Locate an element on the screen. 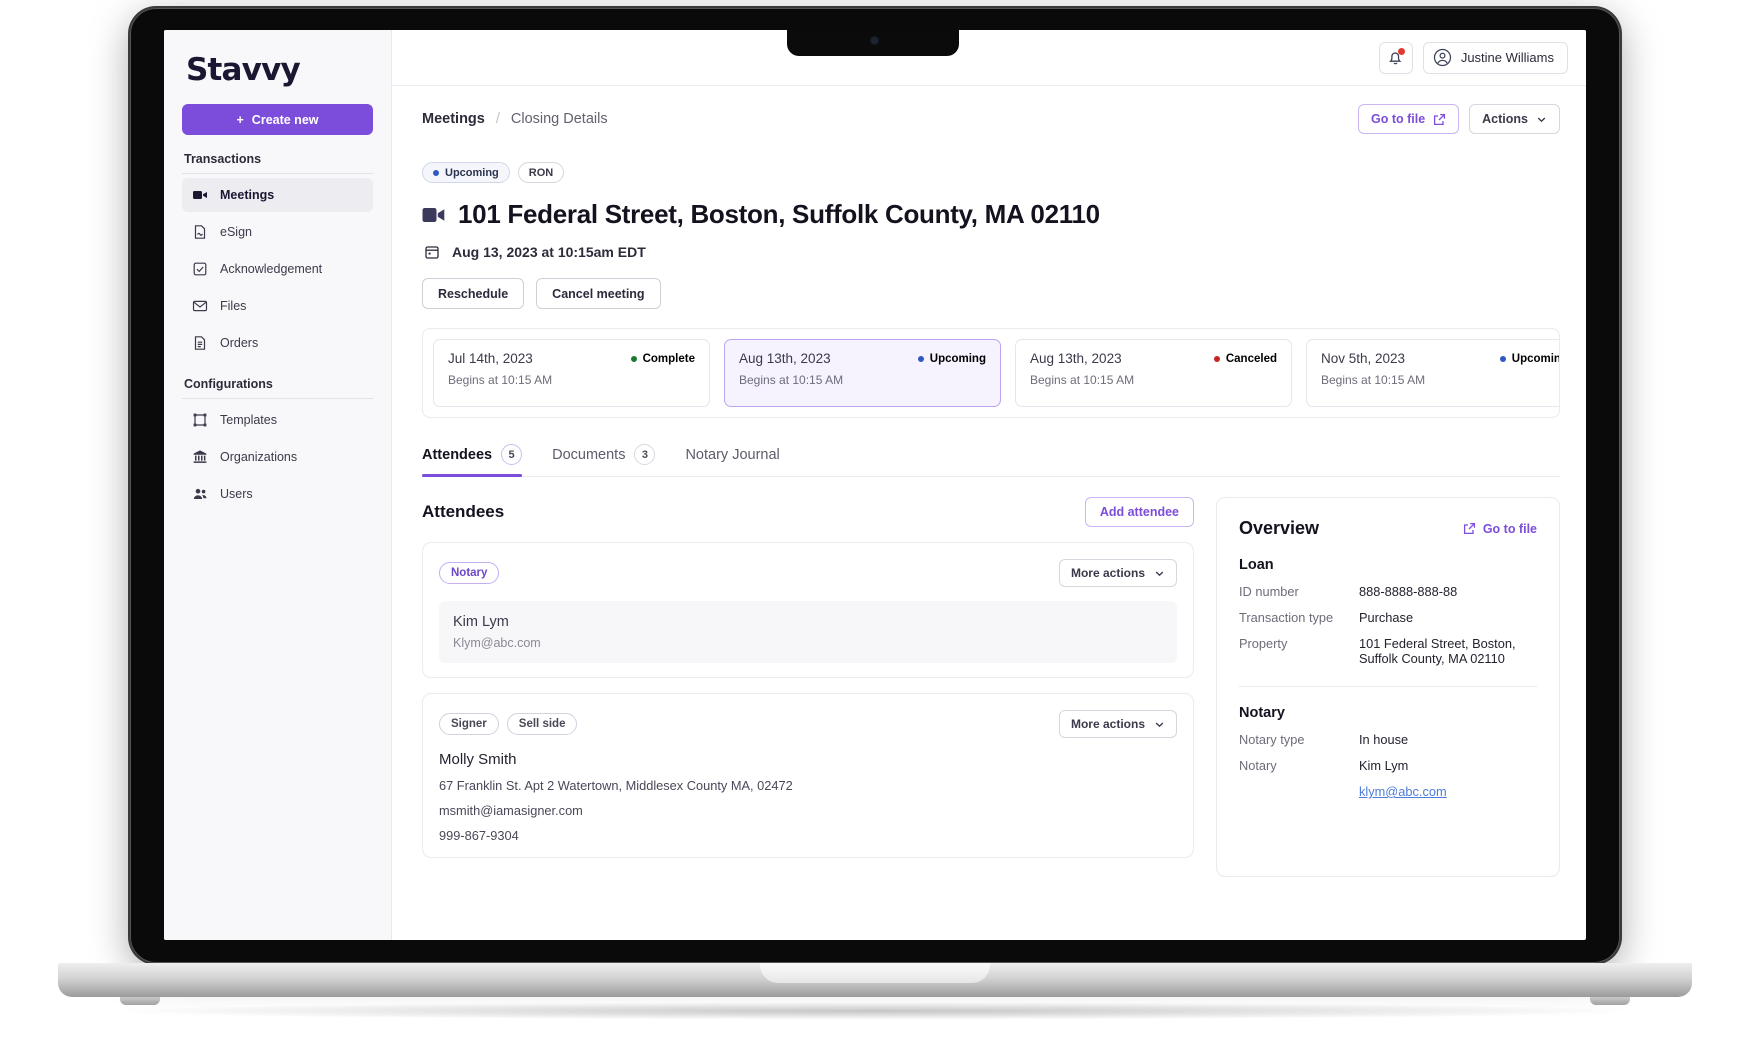 This screenshot has width=1750, height=1060. meeting-datetime-row: Aug 13, 2023 at 10:15am EDT is located at coordinates (991, 252).